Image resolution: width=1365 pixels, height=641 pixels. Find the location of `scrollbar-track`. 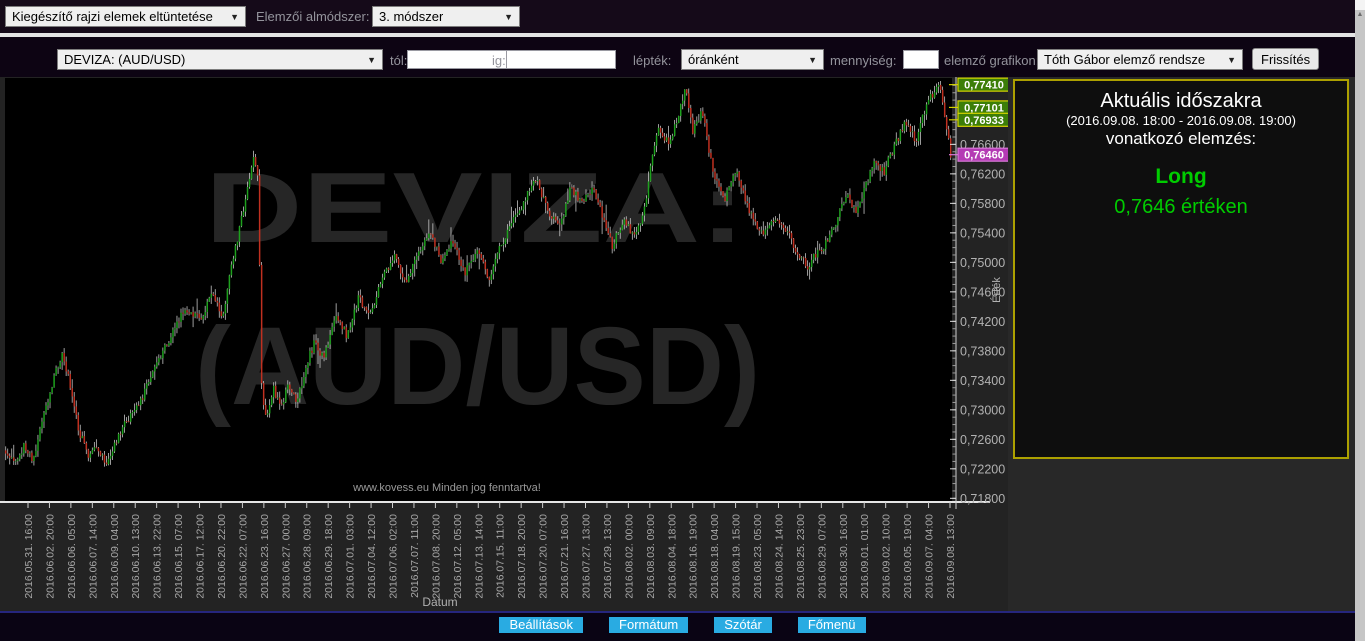

scrollbar-track is located at coordinates (1360, 5).